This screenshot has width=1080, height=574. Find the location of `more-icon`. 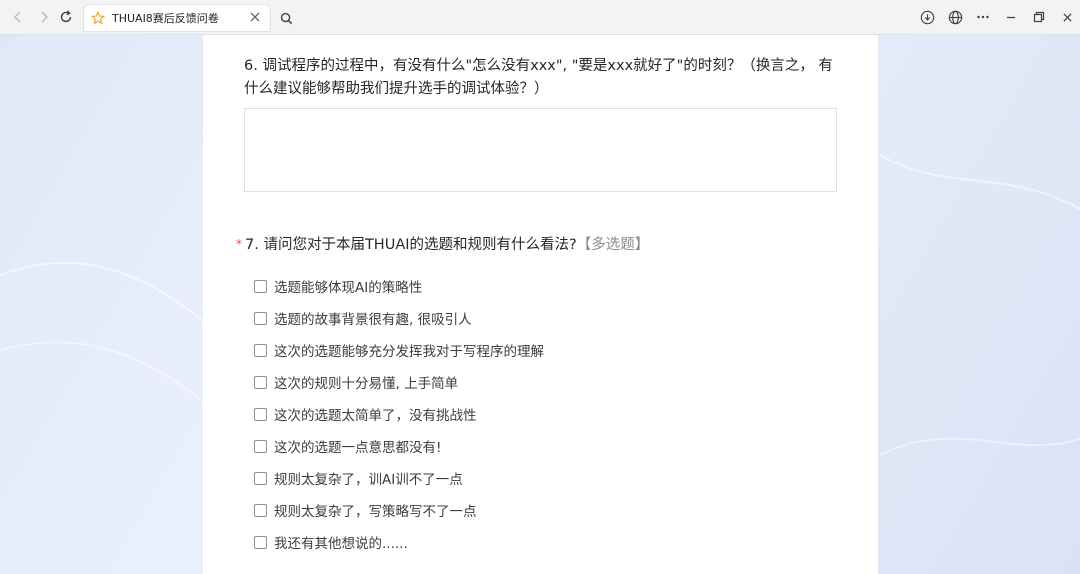

more-icon is located at coordinates (983, 17).